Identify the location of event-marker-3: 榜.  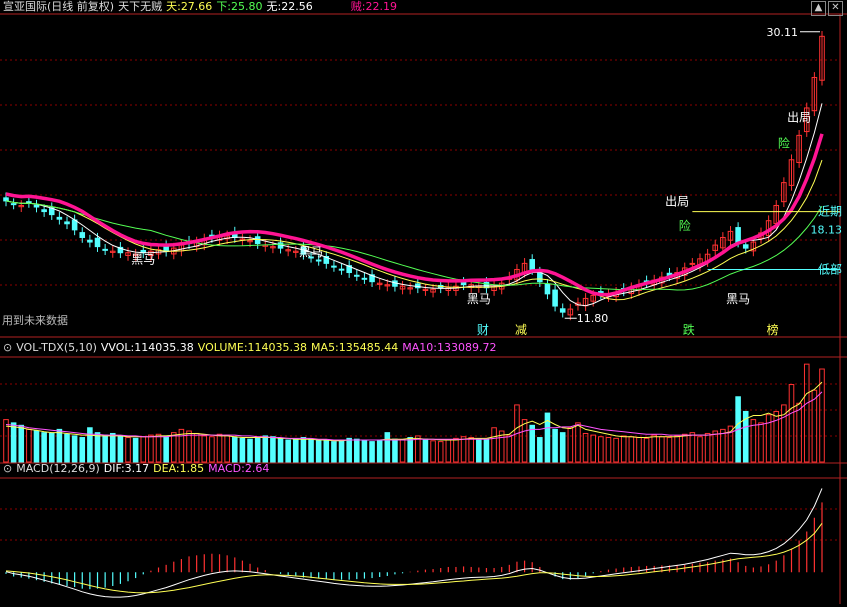
(773, 329).